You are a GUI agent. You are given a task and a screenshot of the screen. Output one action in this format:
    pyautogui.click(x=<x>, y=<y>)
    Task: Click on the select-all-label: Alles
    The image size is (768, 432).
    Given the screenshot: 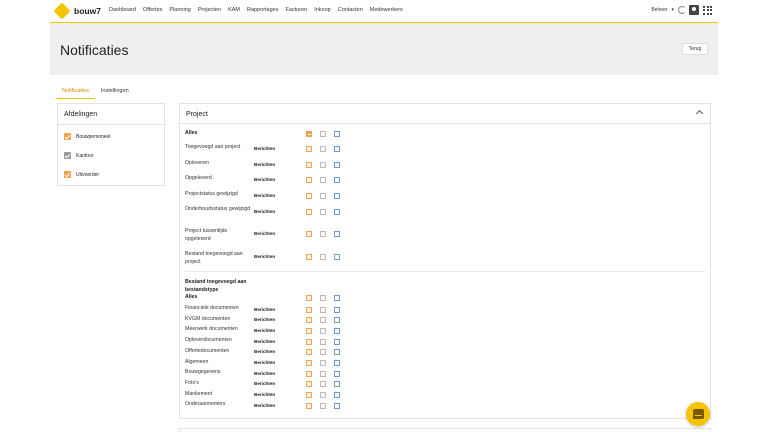 What is the action you would take?
    pyautogui.click(x=191, y=297)
    